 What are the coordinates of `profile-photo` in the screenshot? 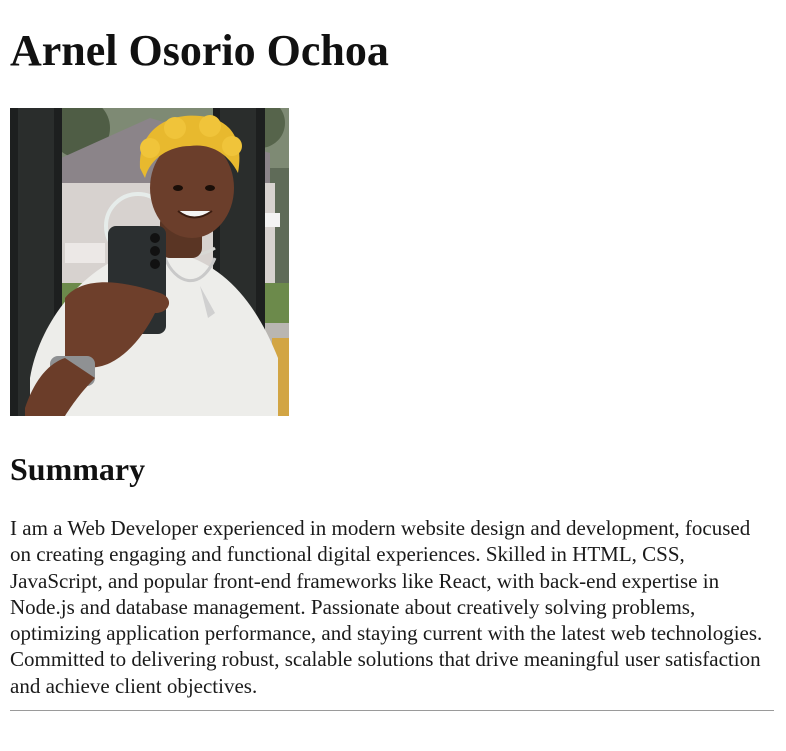 It's located at (149, 262).